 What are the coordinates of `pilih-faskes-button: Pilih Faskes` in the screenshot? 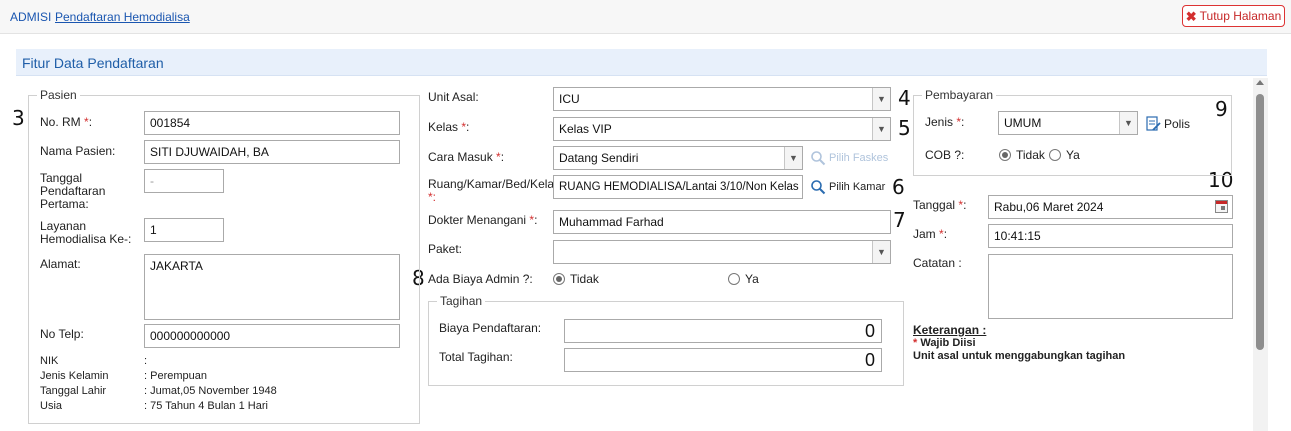 It's located at (849, 158).